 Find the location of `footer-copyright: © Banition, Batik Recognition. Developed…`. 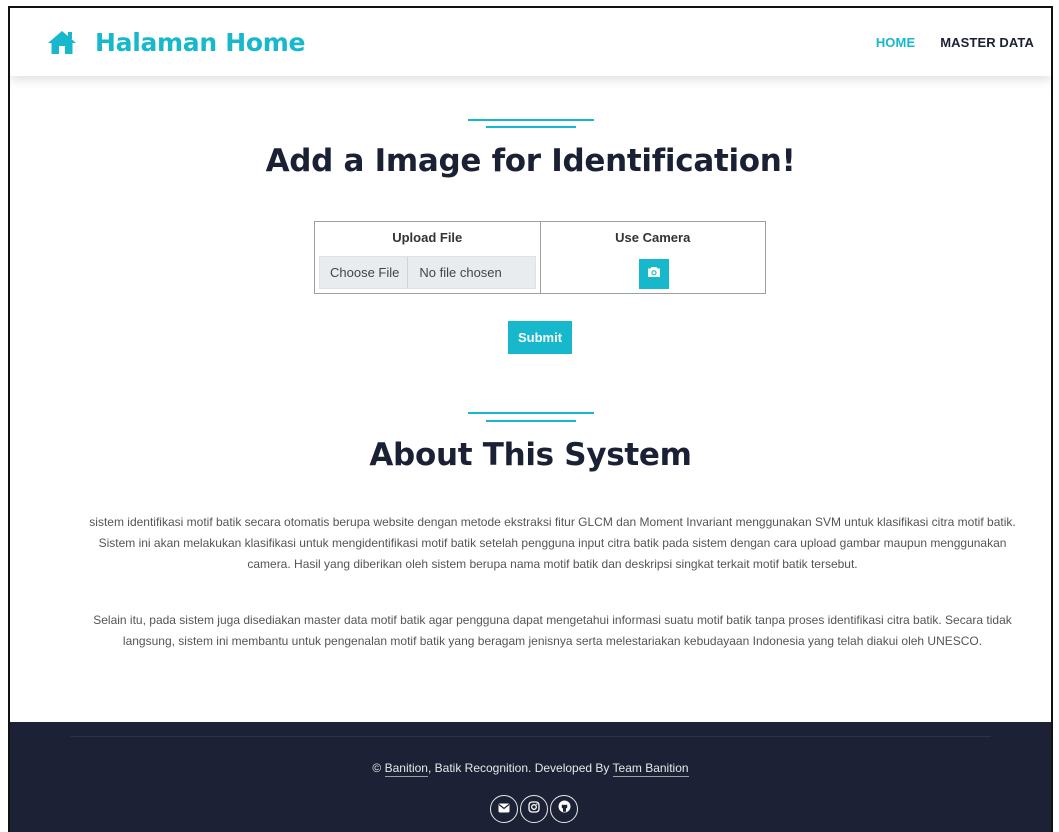

footer-copyright: © Banition, Batik Recognition. Developed… is located at coordinates (530, 769).